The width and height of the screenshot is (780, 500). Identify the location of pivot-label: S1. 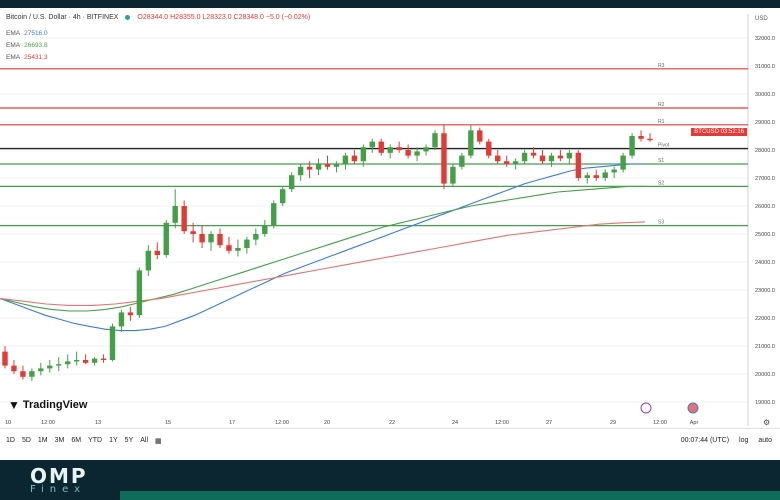
(661, 161).